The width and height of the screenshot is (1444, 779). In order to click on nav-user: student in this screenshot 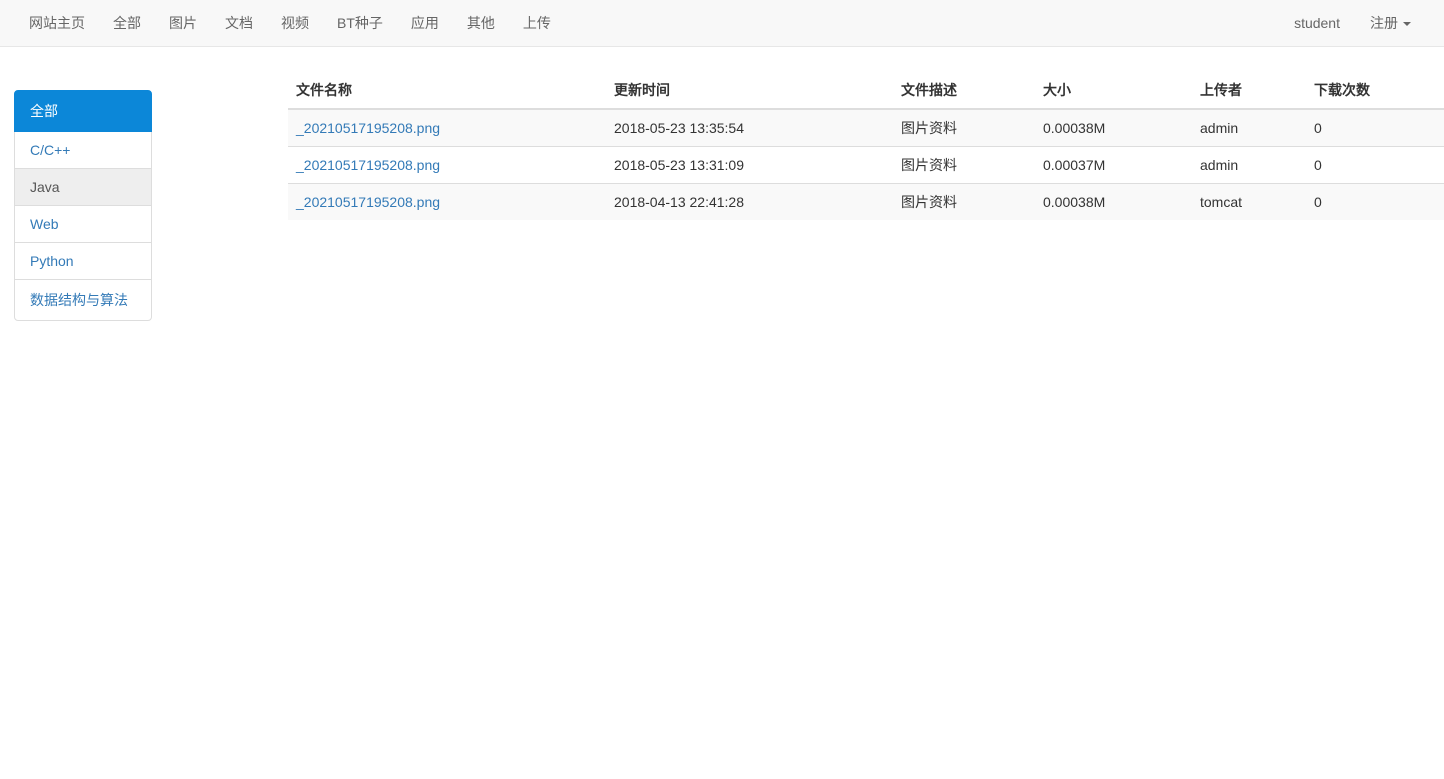, I will do `click(1317, 23)`.